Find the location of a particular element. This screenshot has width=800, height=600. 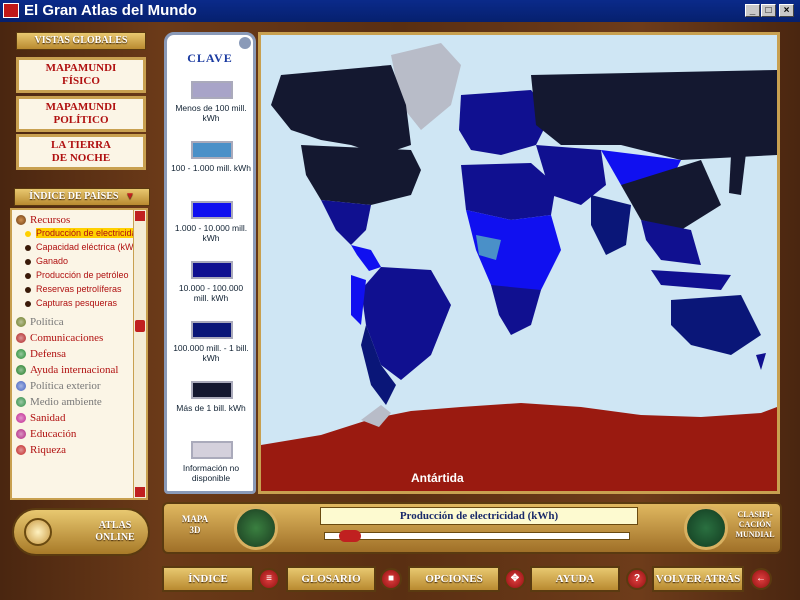

sub-item-capacidad-electrica: Capacidad eléctrica (kW) is located at coordinates (79, 247).